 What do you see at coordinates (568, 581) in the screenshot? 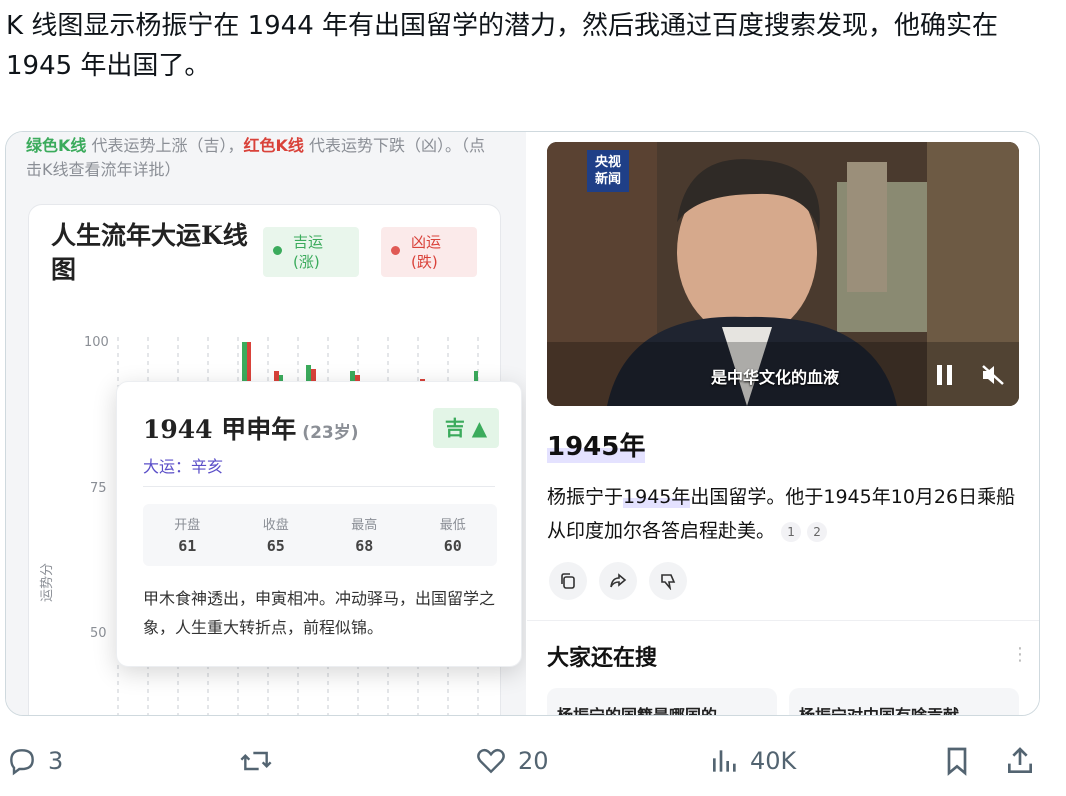
I see `copy-icon` at bounding box center [568, 581].